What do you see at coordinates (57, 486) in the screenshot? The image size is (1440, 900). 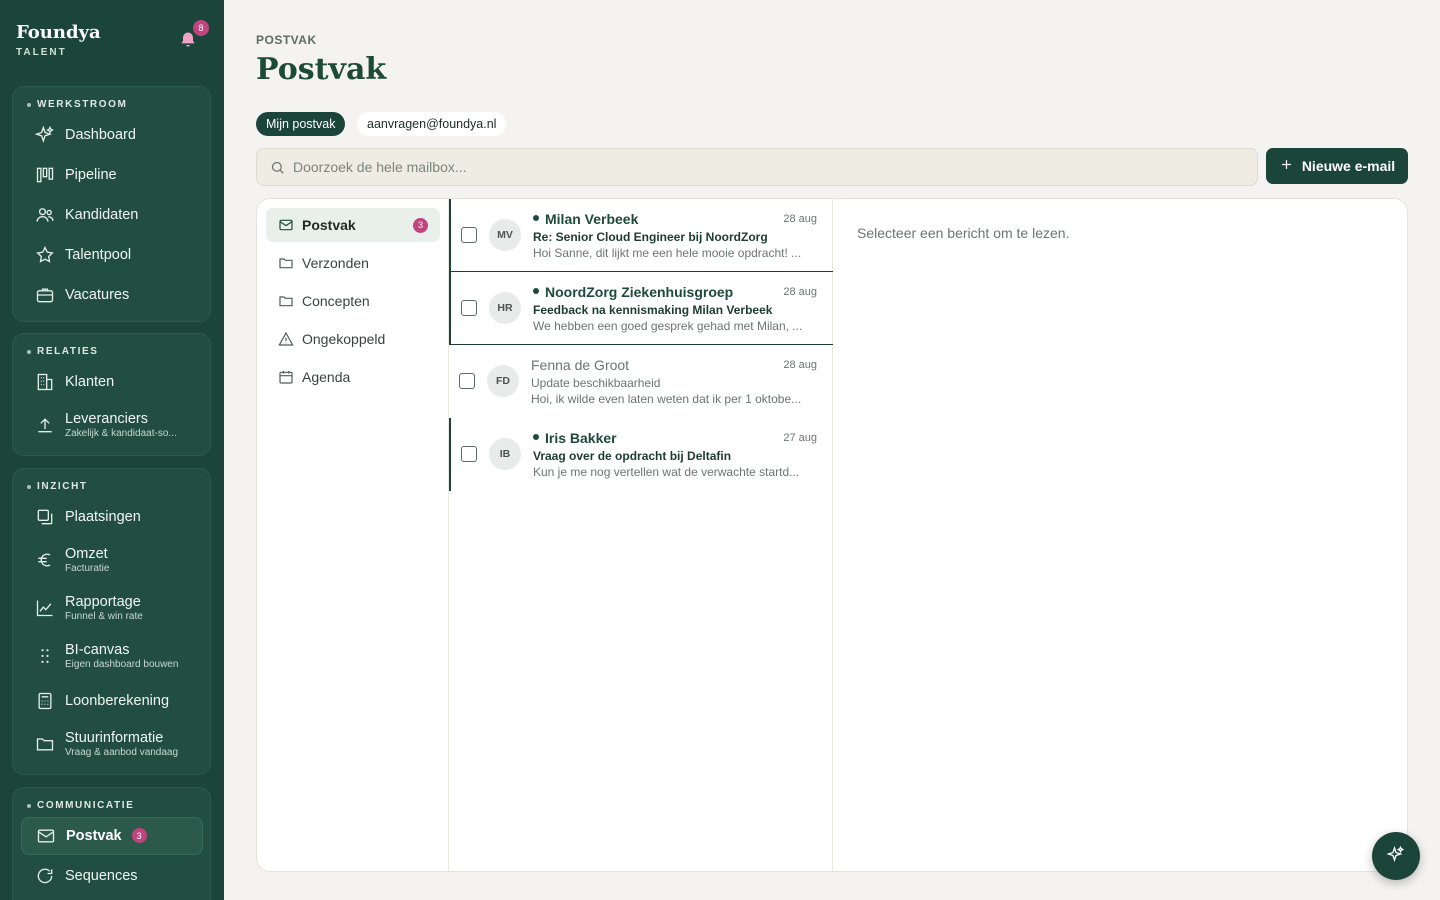 I see `group-title: INZICHT` at bounding box center [57, 486].